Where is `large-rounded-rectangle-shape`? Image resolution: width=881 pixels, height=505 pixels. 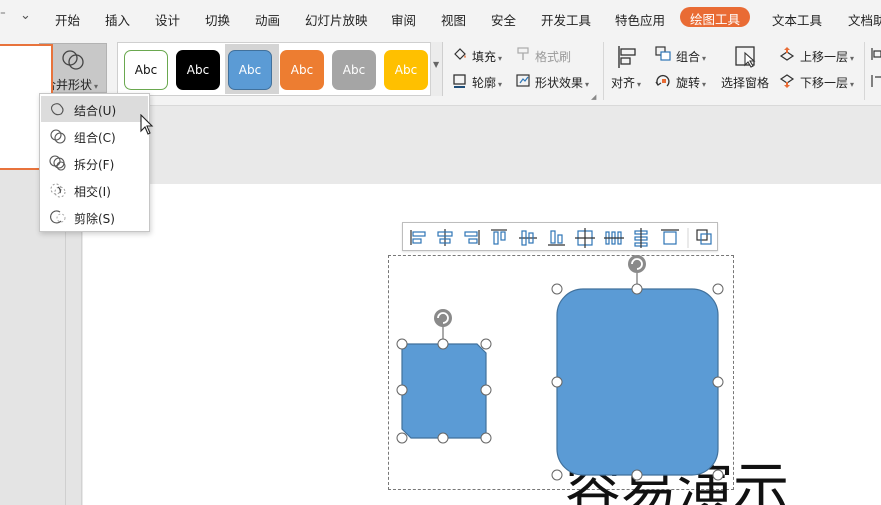
large-rounded-rectangle-shape is located at coordinates (637, 382).